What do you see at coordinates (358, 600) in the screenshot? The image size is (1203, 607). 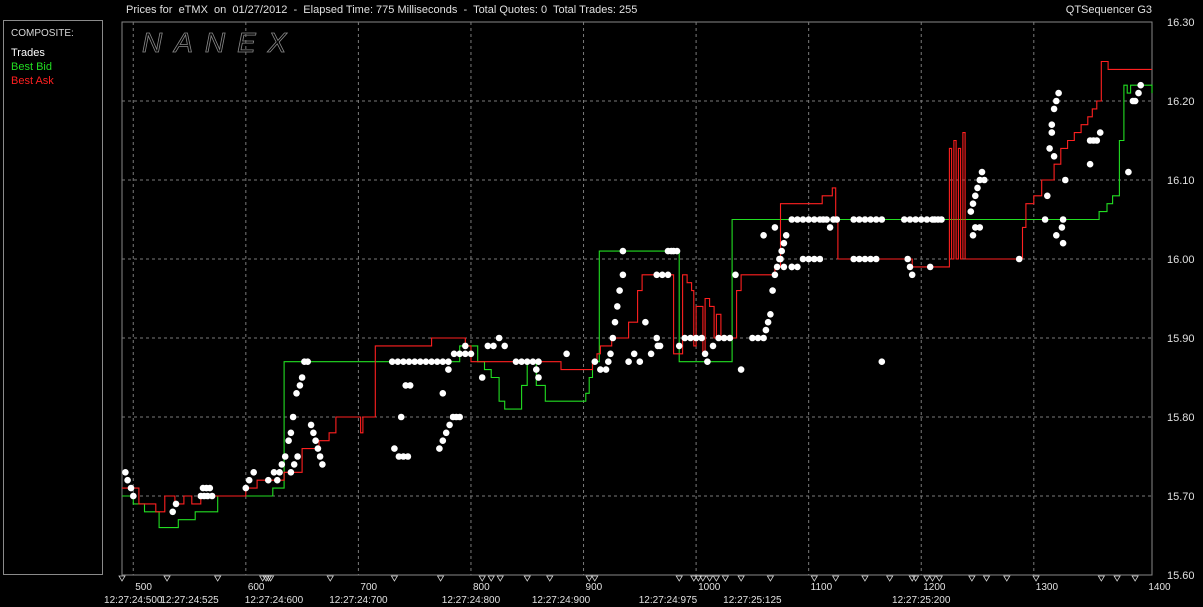 I see `time-label: 12:27:24:700` at bounding box center [358, 600].